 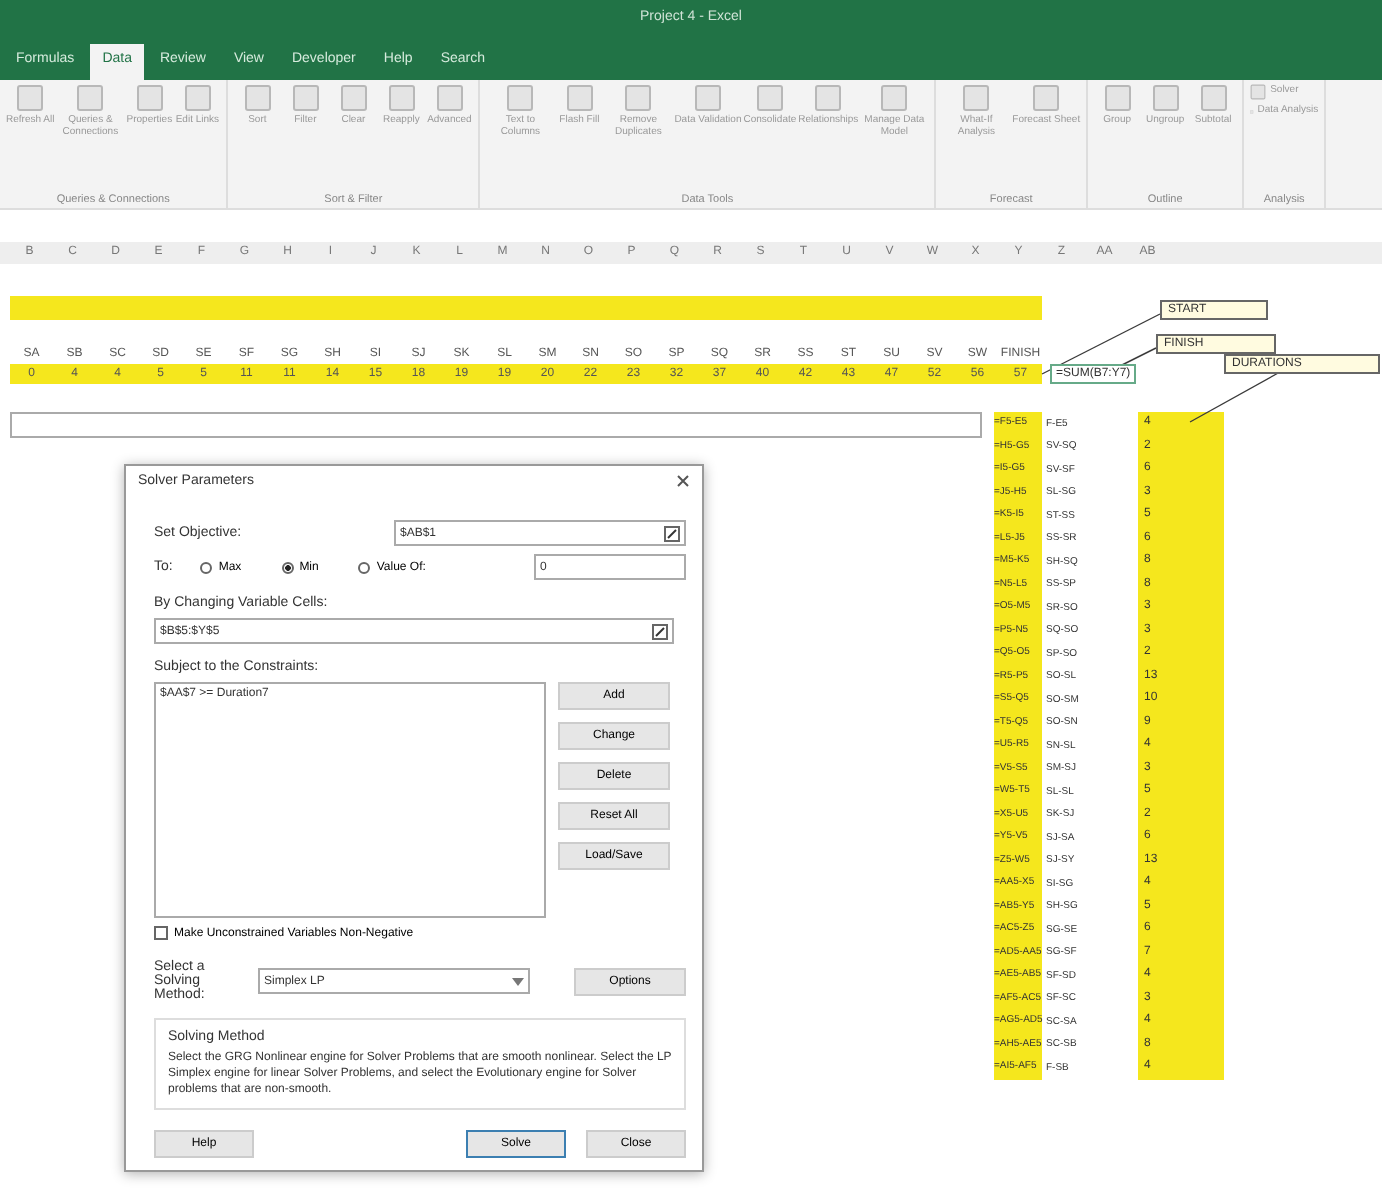 I want to click on close-icon, so click(x=683, y=481).